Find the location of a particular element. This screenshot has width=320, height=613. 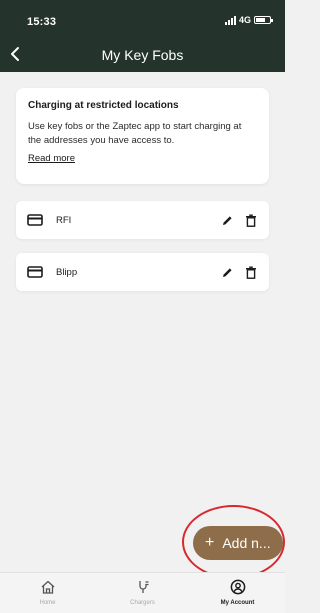

plug-icon is located at coordinates (143, 587).